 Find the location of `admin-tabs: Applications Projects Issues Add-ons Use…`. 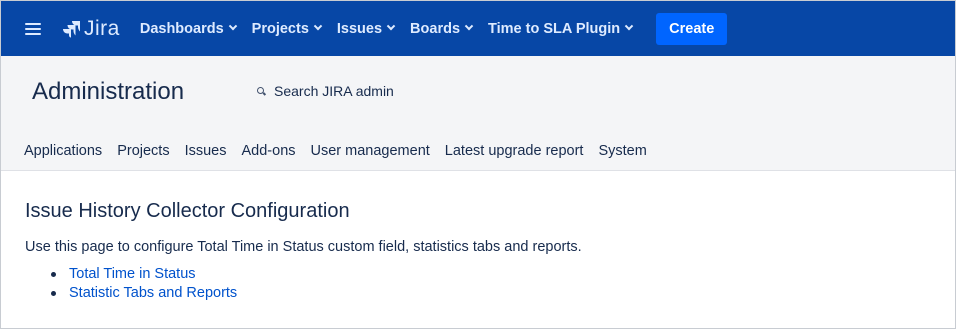

admin-tabs: Applications Projects Issues Add-ons Use… is located at coordinates (343, 151).